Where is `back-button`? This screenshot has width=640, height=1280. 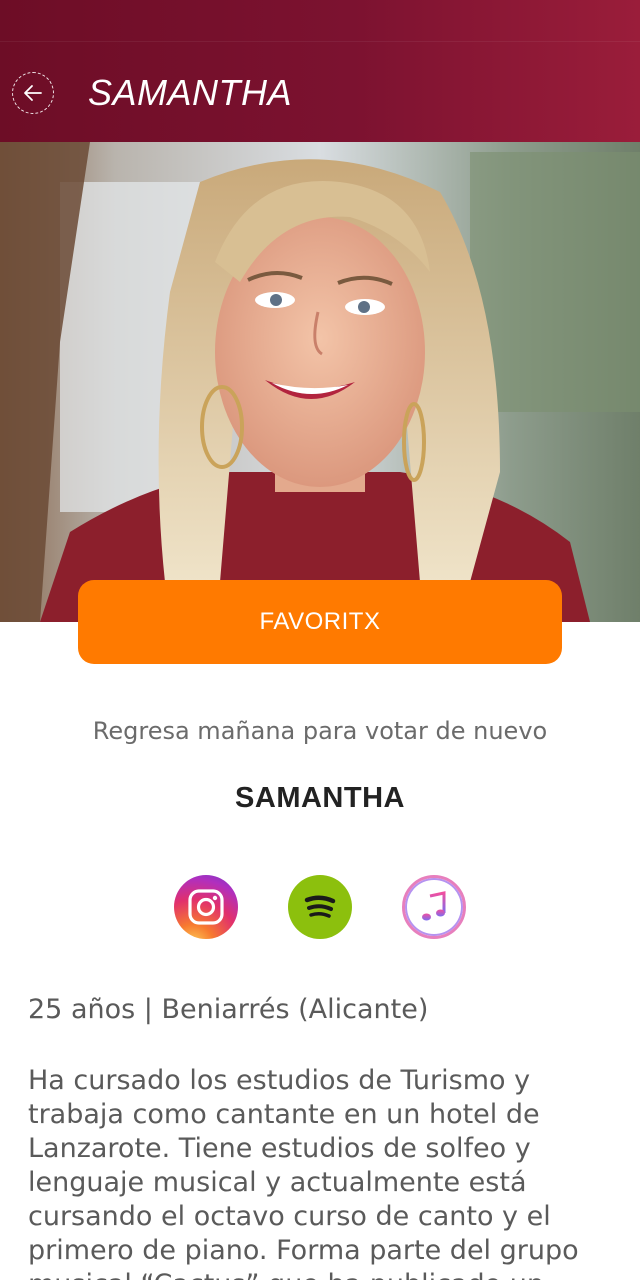
back-button is located at coordinates (33, 93).